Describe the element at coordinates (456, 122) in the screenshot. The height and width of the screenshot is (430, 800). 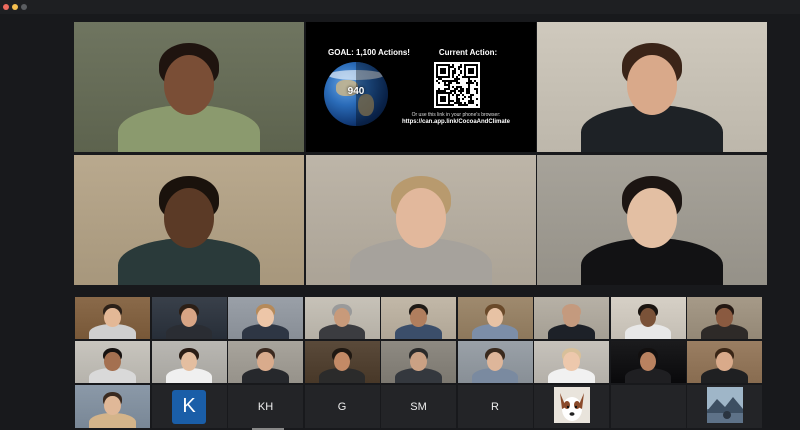
I see `action-link: https://can.app.link/CocoaAndClimate` at that location.